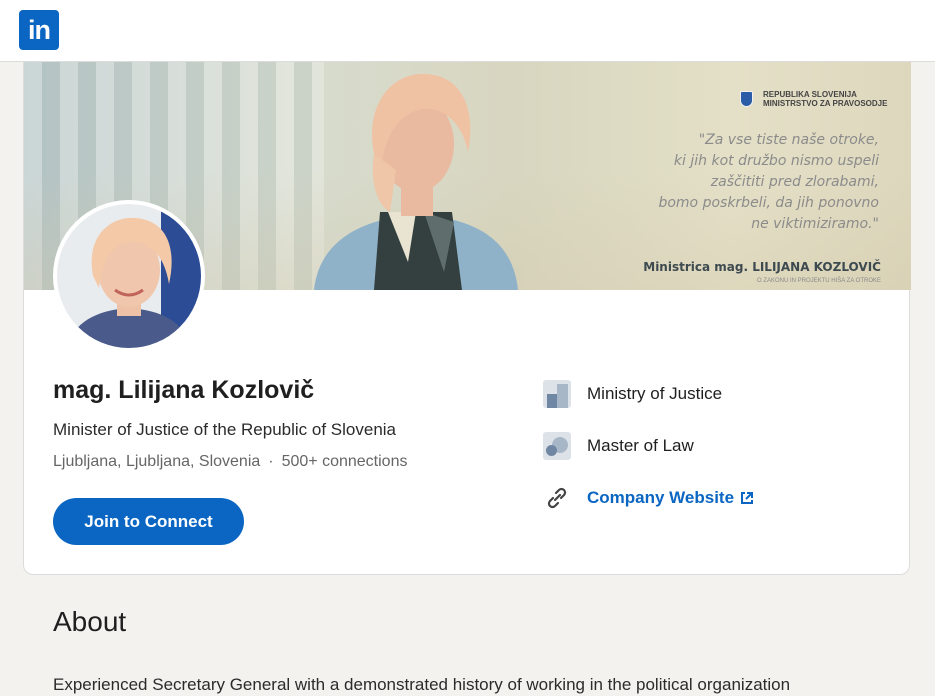 Image resolution: width=935 pixels, height=696 pixels. Describe the element at coordinates (640, 445) in the screenshot. I see `education-name: Master of Law` at that location.